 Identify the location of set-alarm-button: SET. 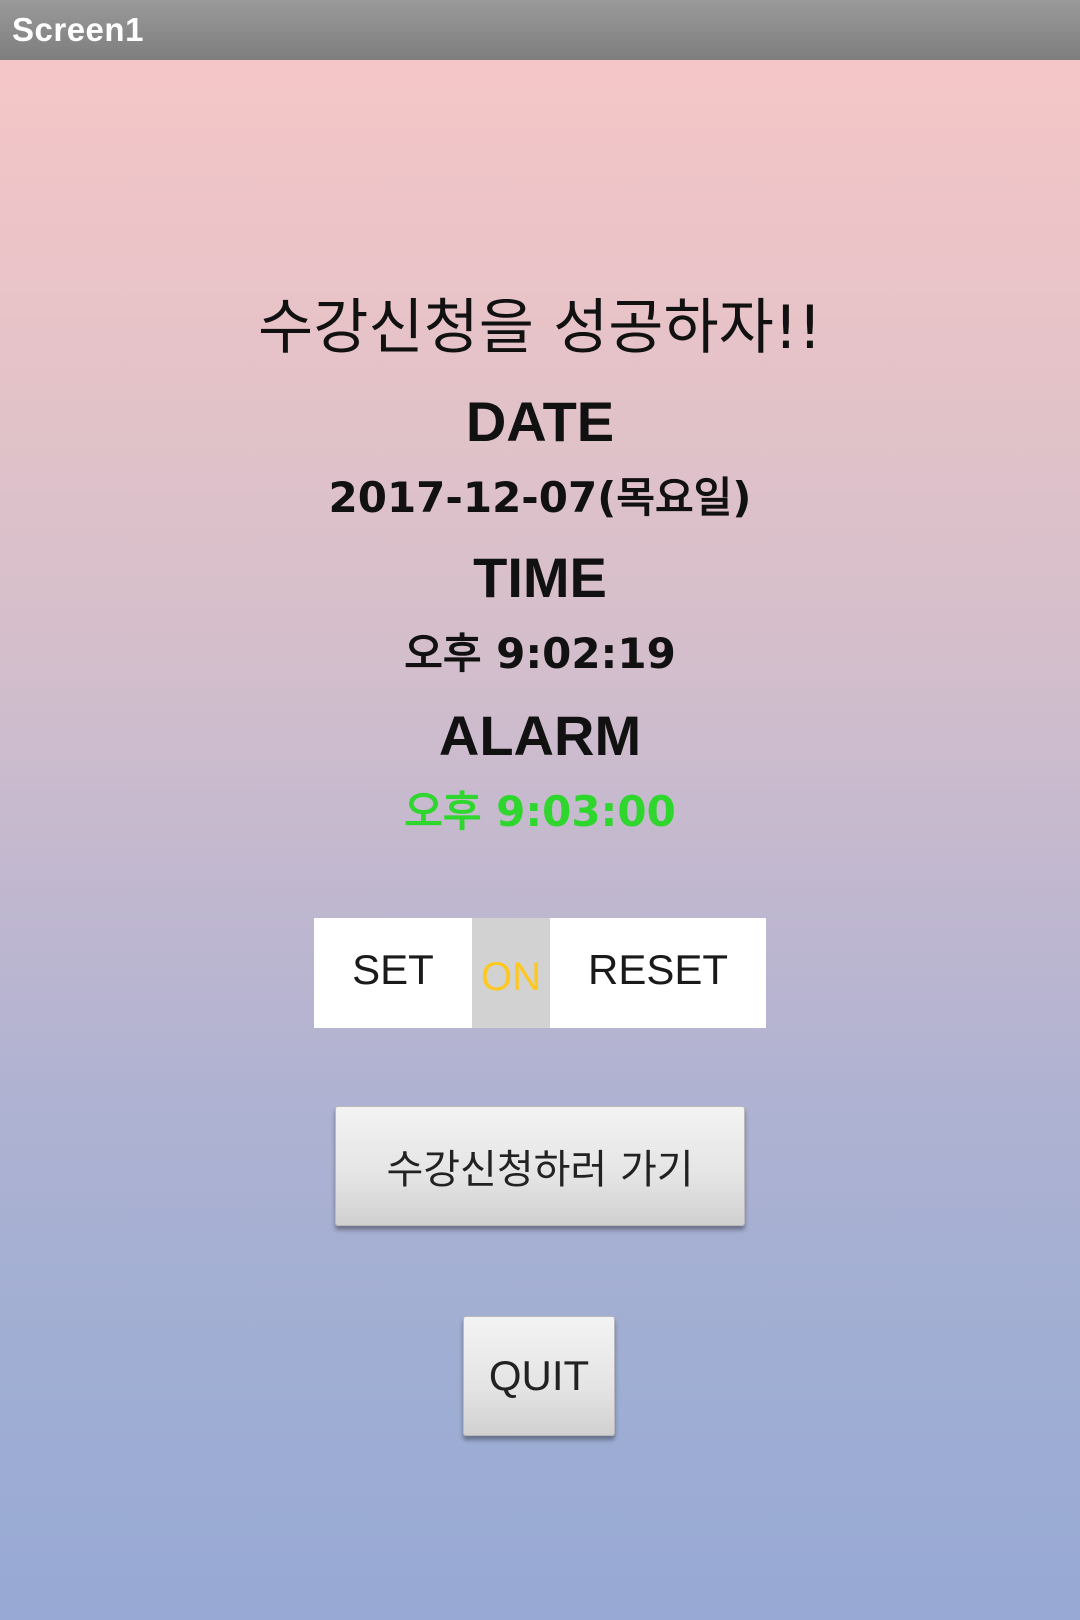
(393, 973).